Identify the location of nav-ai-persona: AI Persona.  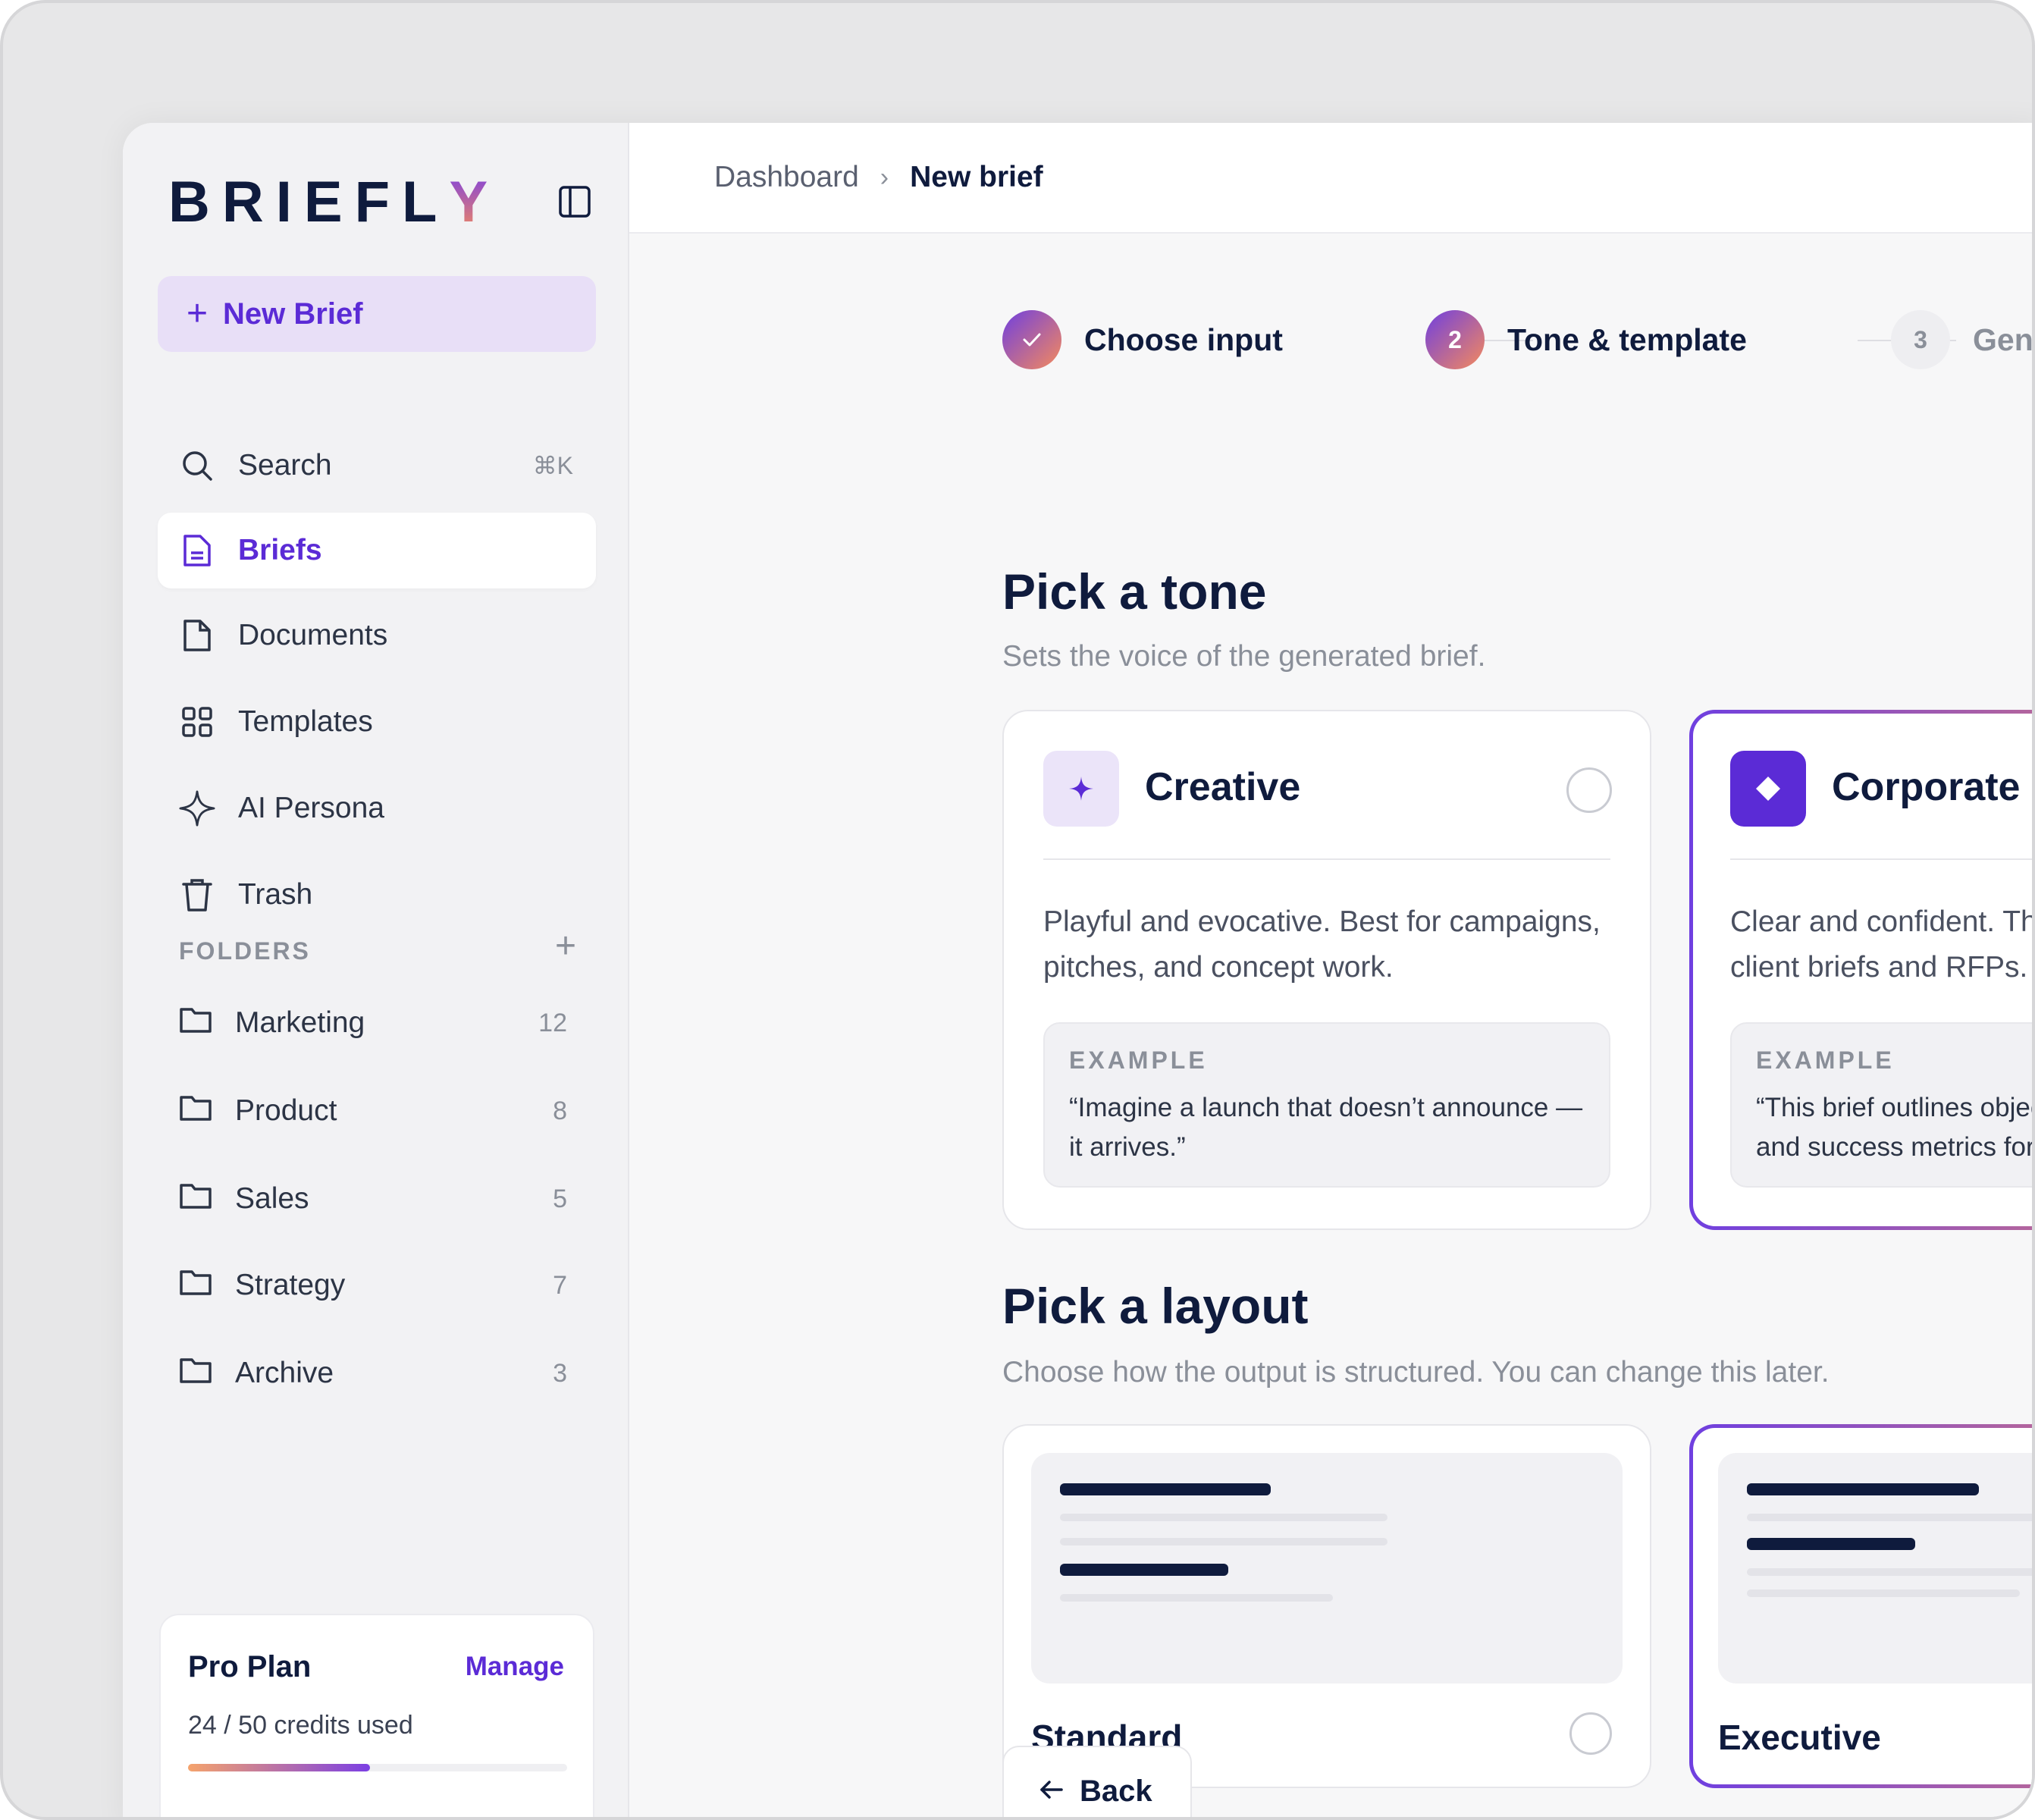
(377, 808).